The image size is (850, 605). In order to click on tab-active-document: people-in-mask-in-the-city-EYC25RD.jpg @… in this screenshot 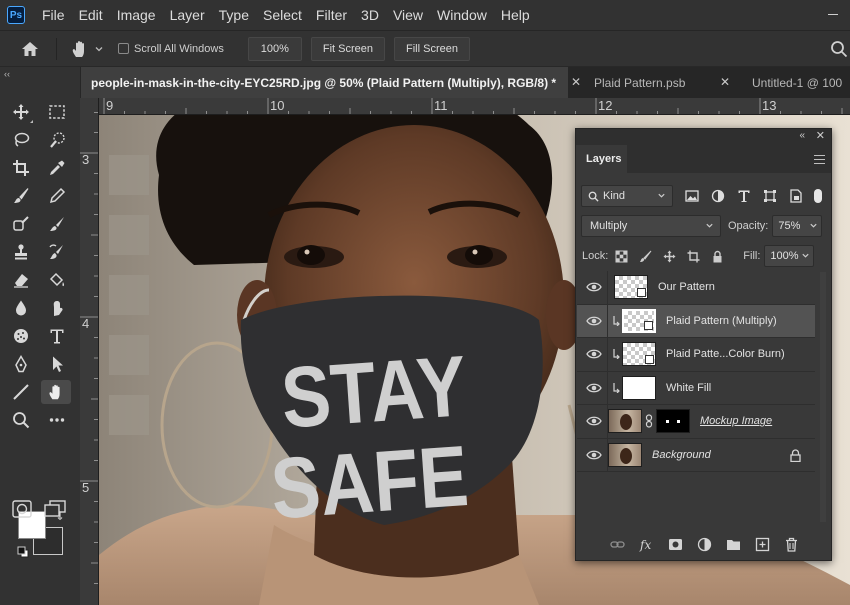, I will do `click(324, 82)`.